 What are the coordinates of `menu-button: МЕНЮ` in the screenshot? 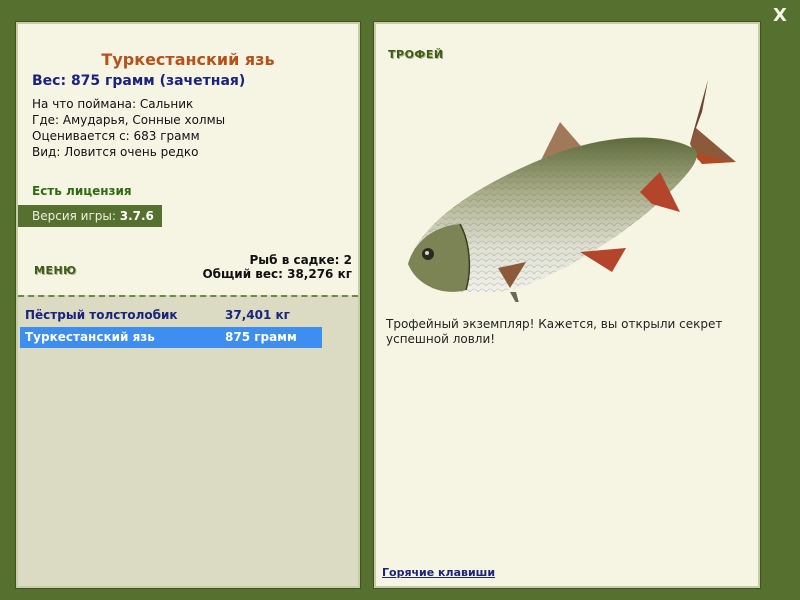 It's located at (55, 270).